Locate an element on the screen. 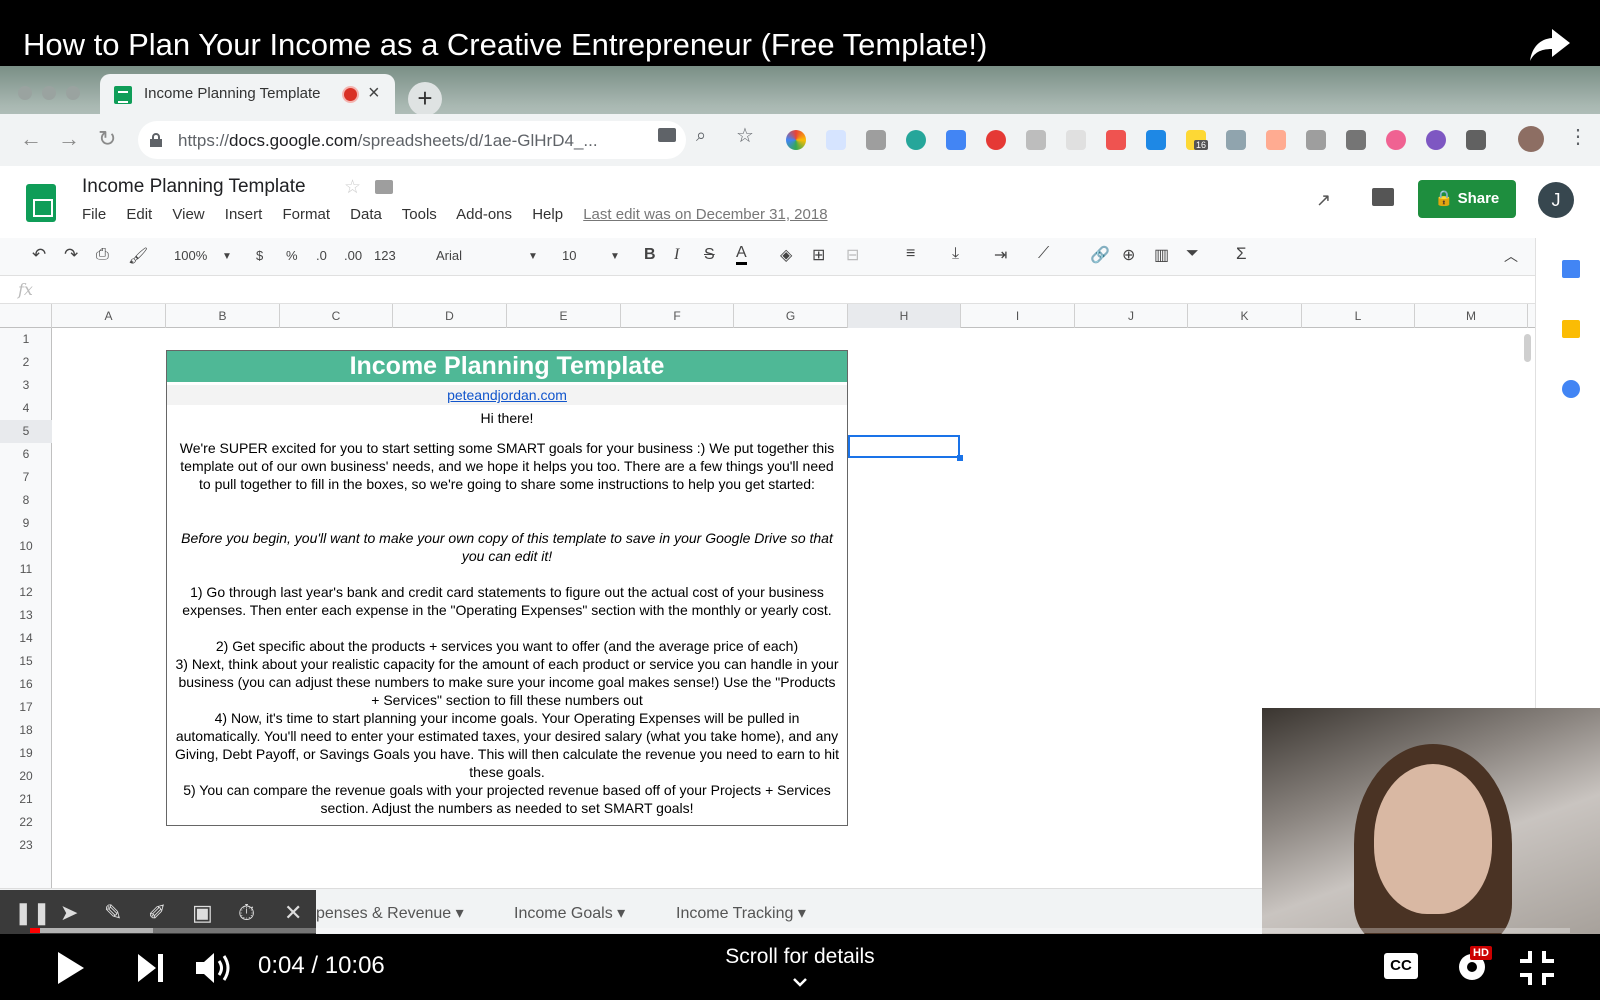 This screenshot has height=1000, width=1600. code-extension-icon is located at coordinates (1036, 140).